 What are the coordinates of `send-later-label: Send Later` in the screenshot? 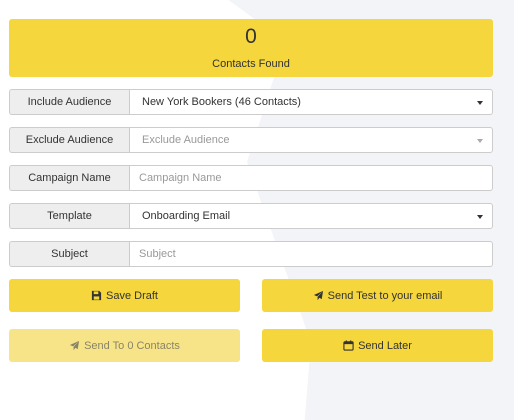 It's located at (385, 345).